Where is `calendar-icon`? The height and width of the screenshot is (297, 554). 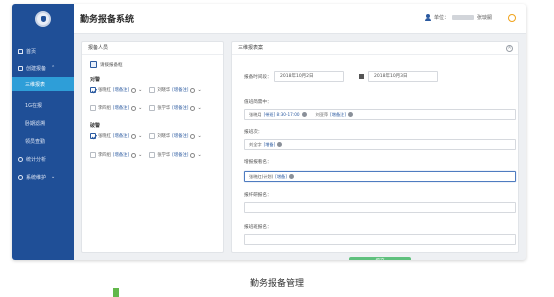 calendar-icon is located at coordinates (361, 76).